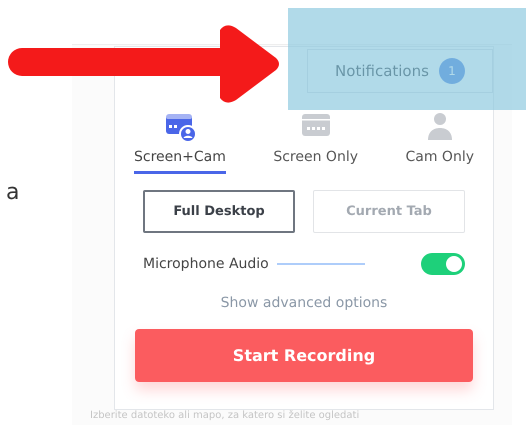 The image size is (526, 425). I want to click on mode-tab: Screen Only, so click(315, 142).